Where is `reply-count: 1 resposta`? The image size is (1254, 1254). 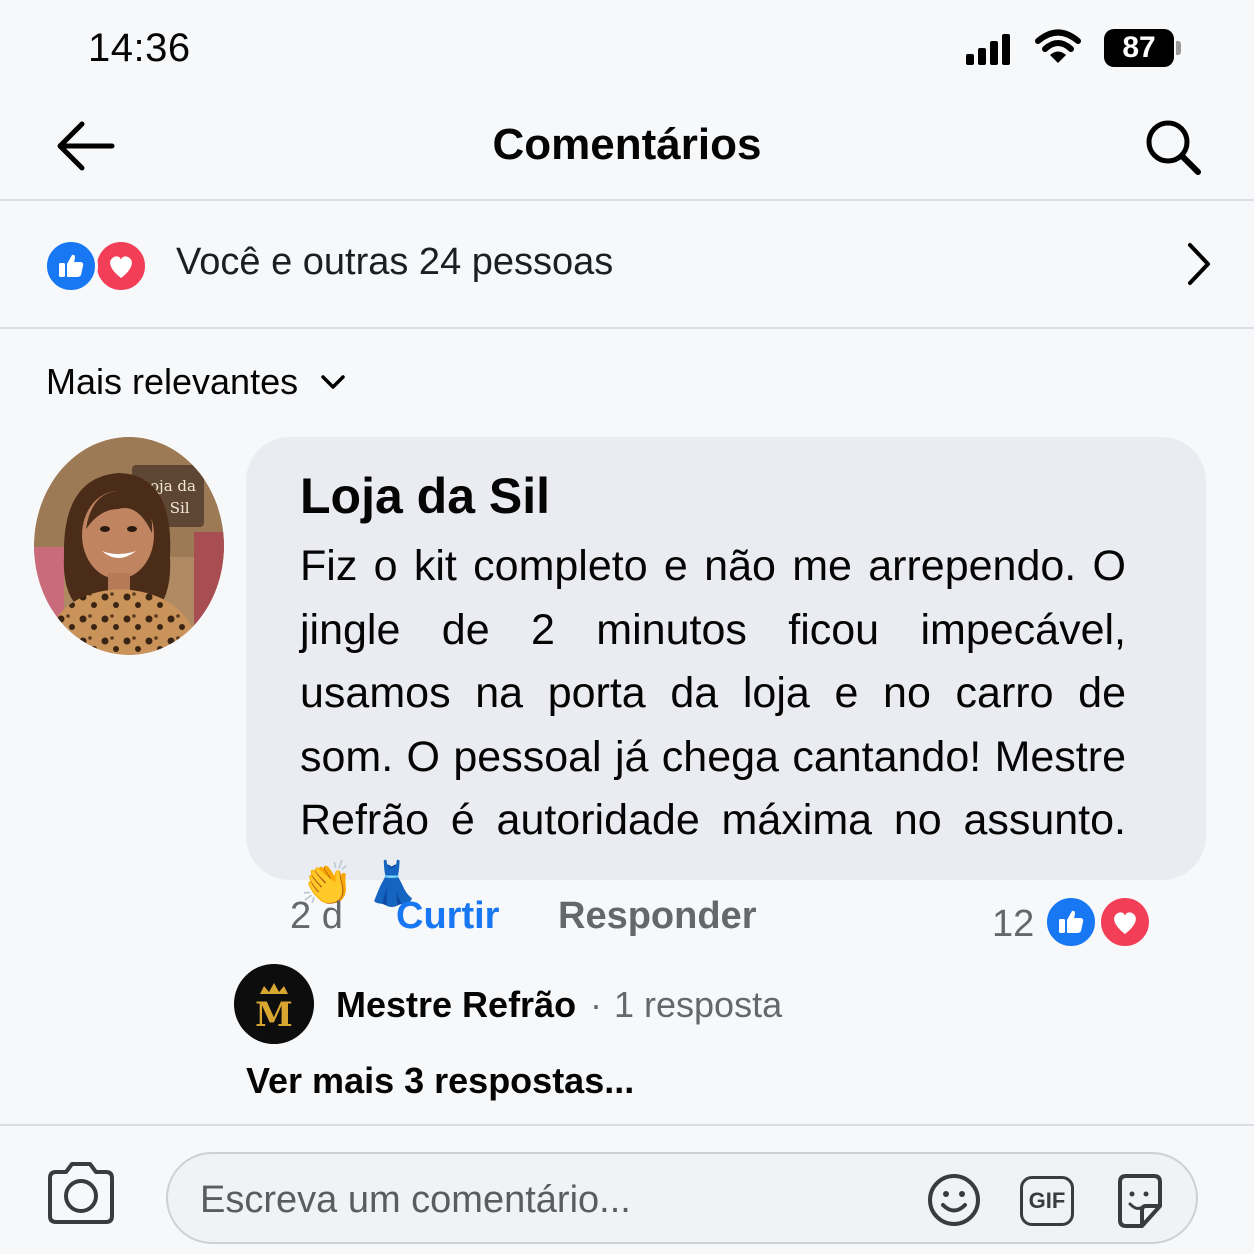 reply-count: 1 resposta is located at coordinates (698, 1004).